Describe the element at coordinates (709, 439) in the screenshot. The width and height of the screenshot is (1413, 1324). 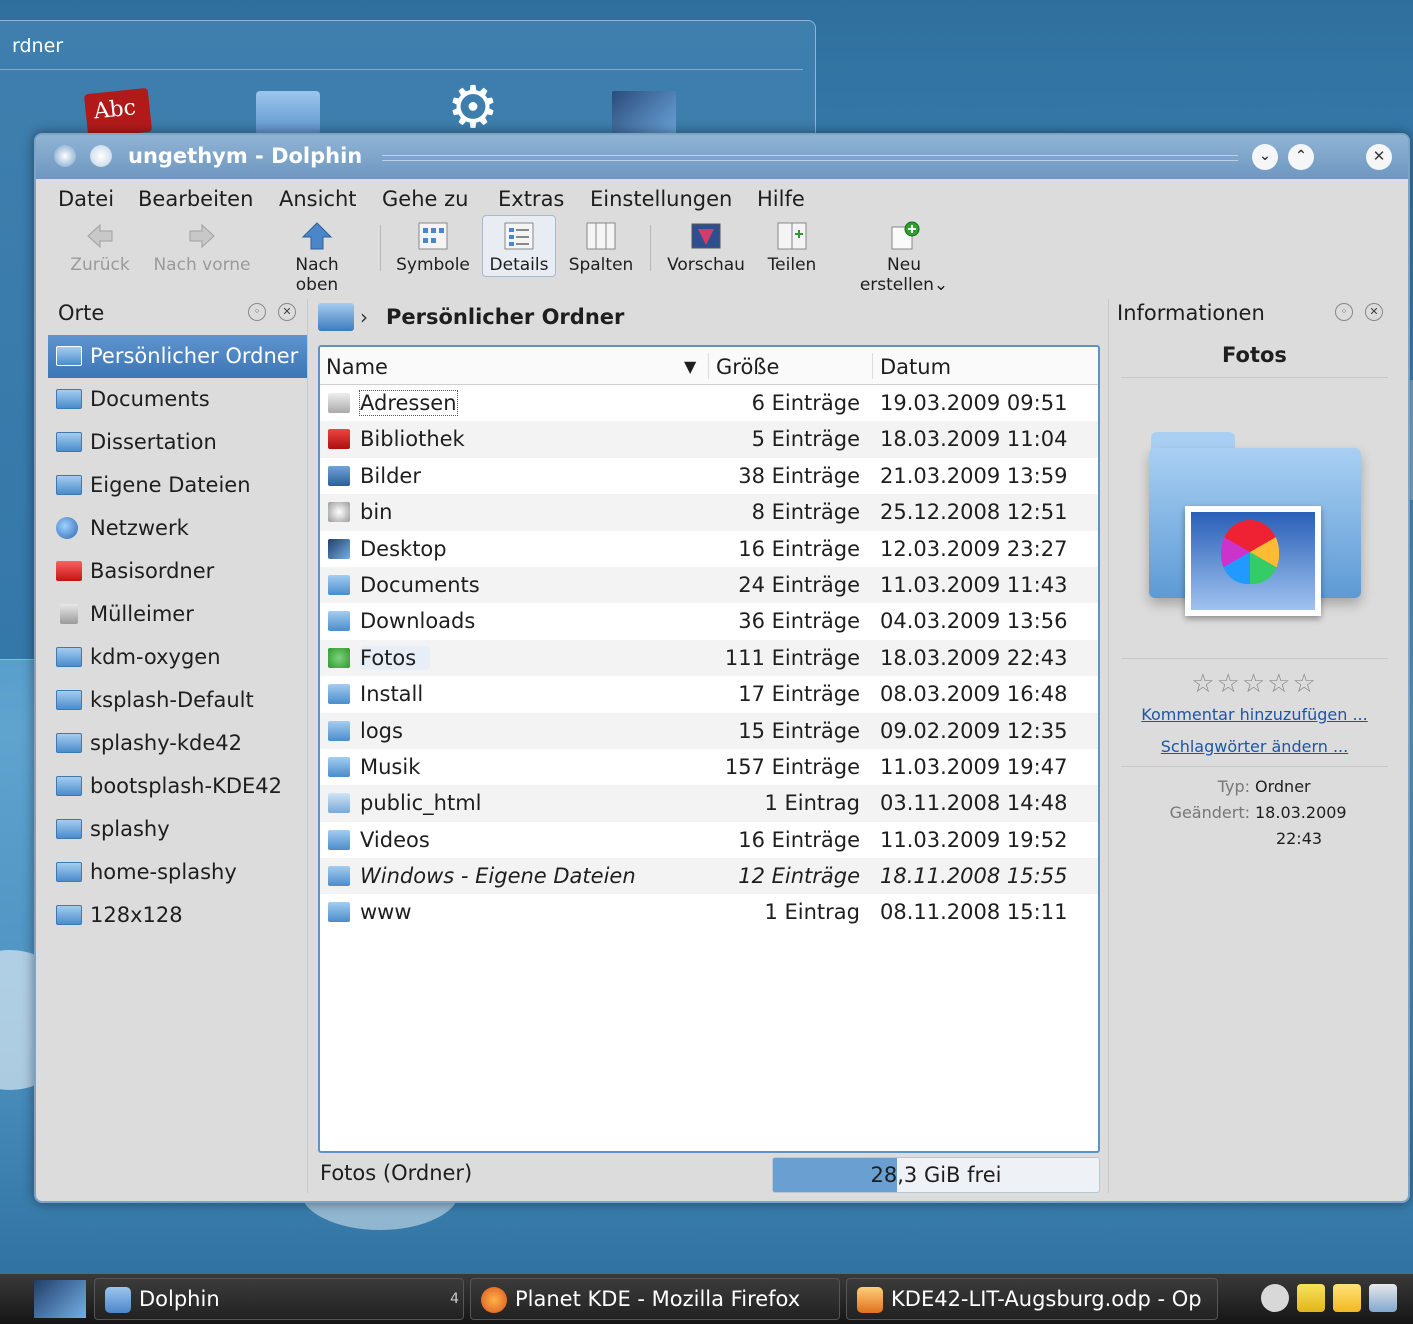
I see `table-row: Bibliothek 5 Einträge 18.03.2009 11:04` at that location.